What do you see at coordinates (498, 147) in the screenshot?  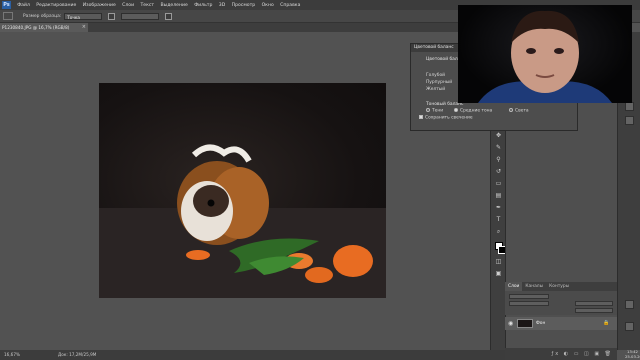 I see `brush-tool-icon: ✎` at bounding box center [498, 147].